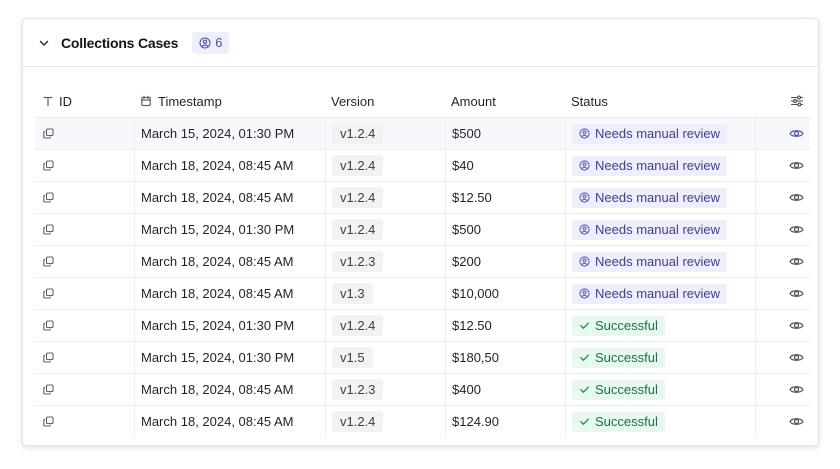  I want to click on column-header-version: Version, so click(385, 101).